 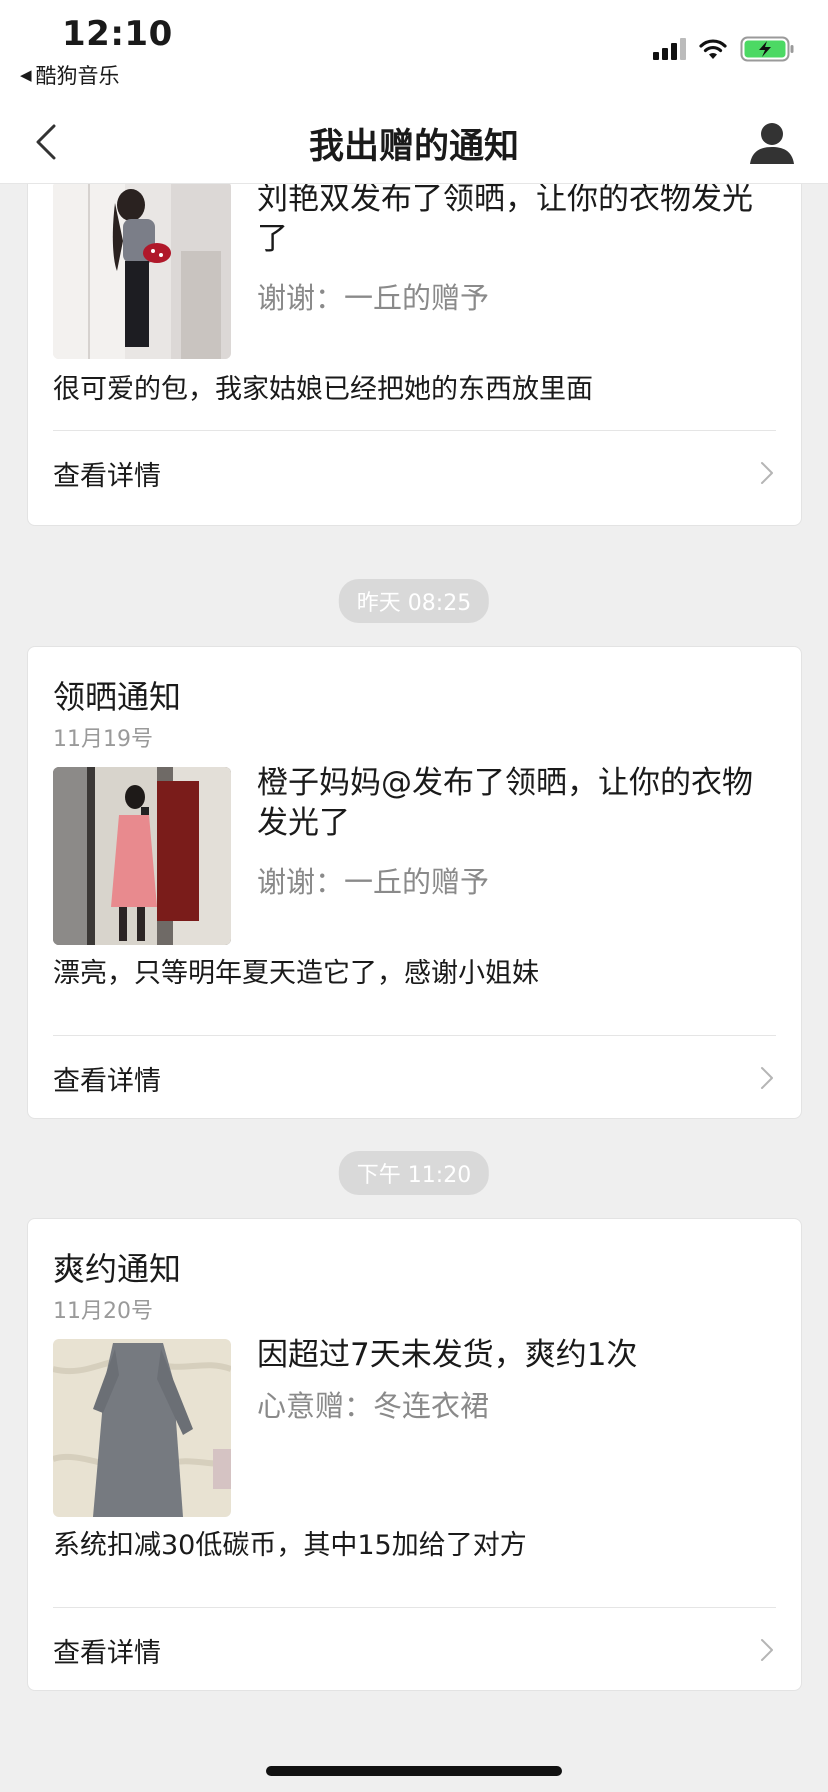 I want to click on back-app-label: 酷狗音乐, so click(x=77, y=76).